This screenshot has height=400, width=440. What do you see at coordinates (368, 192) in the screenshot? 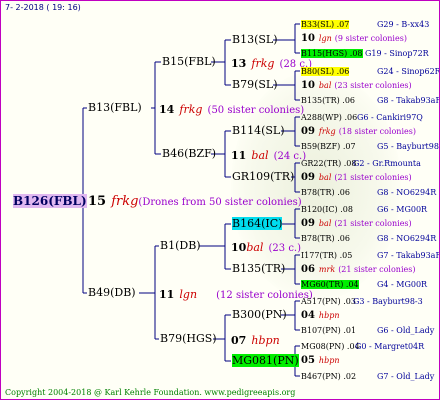
I see `gen5-row: B78(TR) .06 G8 - NO6294R` at bounding box center [368, 192].